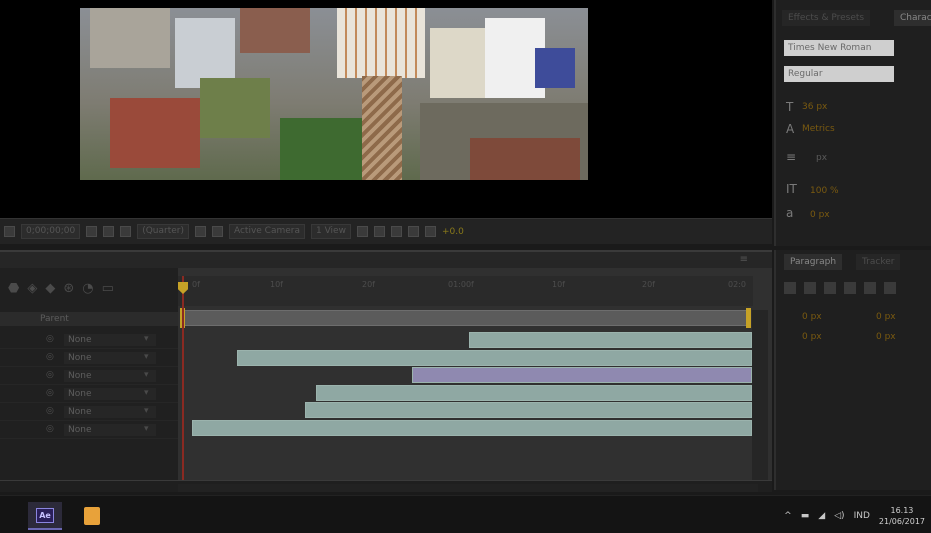  What do you see at coordinates (45, 516) in the screenshot?
I see `taskbar-after-effects: Ae` at bounding box center [45, 516].